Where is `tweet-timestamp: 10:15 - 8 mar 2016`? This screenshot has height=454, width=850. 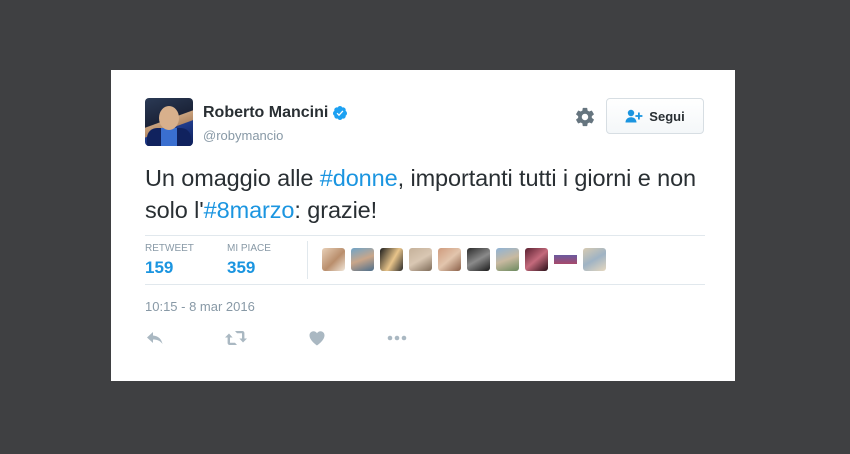
tweet-timestamp: 10:15 - 8 mar 2016 is located at coordinates (200, 306).